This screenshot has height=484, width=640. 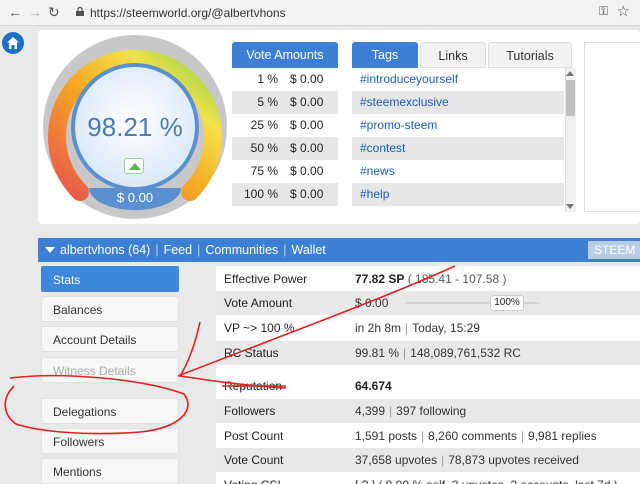 I want to click on home-button, so click(x=13, y=43).